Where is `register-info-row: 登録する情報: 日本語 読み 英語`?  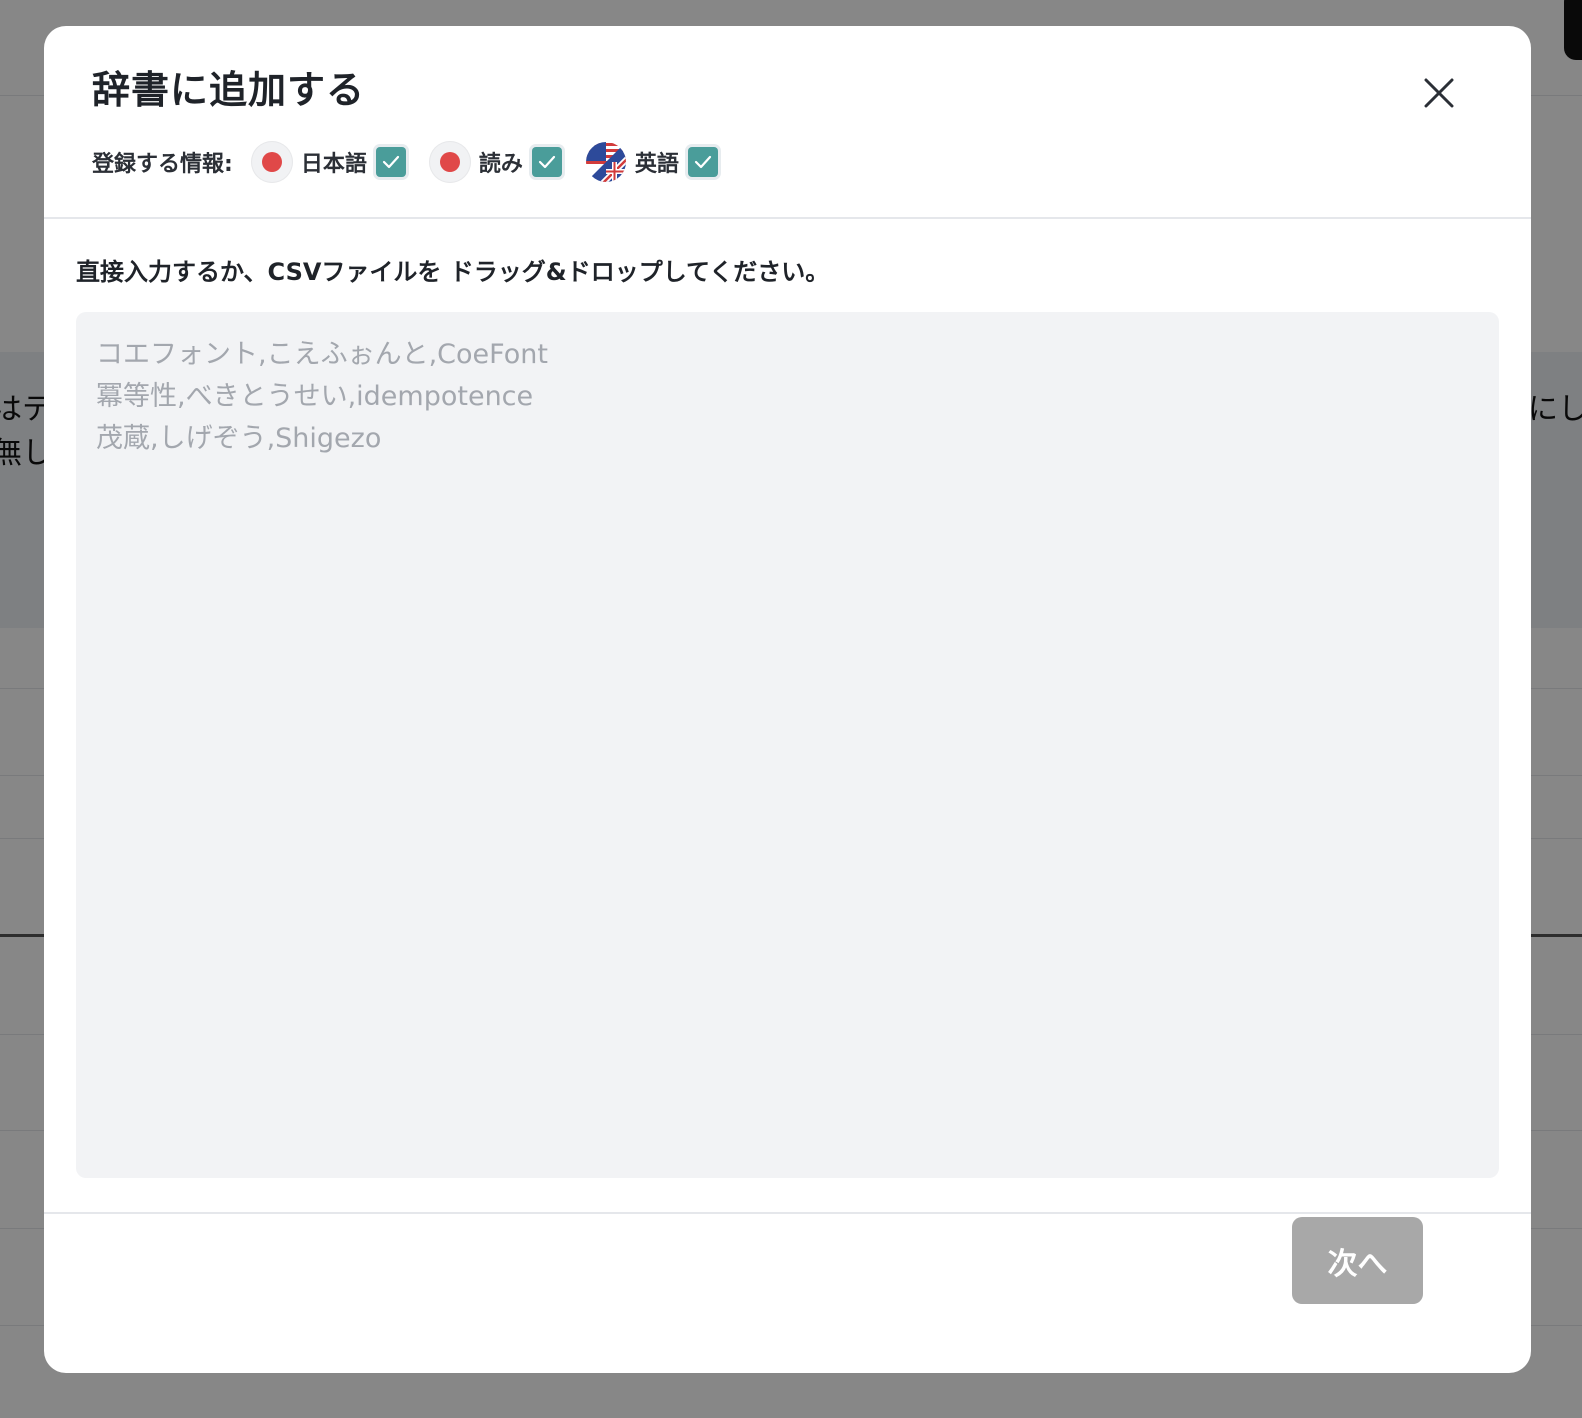
register-info-row: 登録する情報: 日本語 読み 英語 is located at coordinates (416, 162).